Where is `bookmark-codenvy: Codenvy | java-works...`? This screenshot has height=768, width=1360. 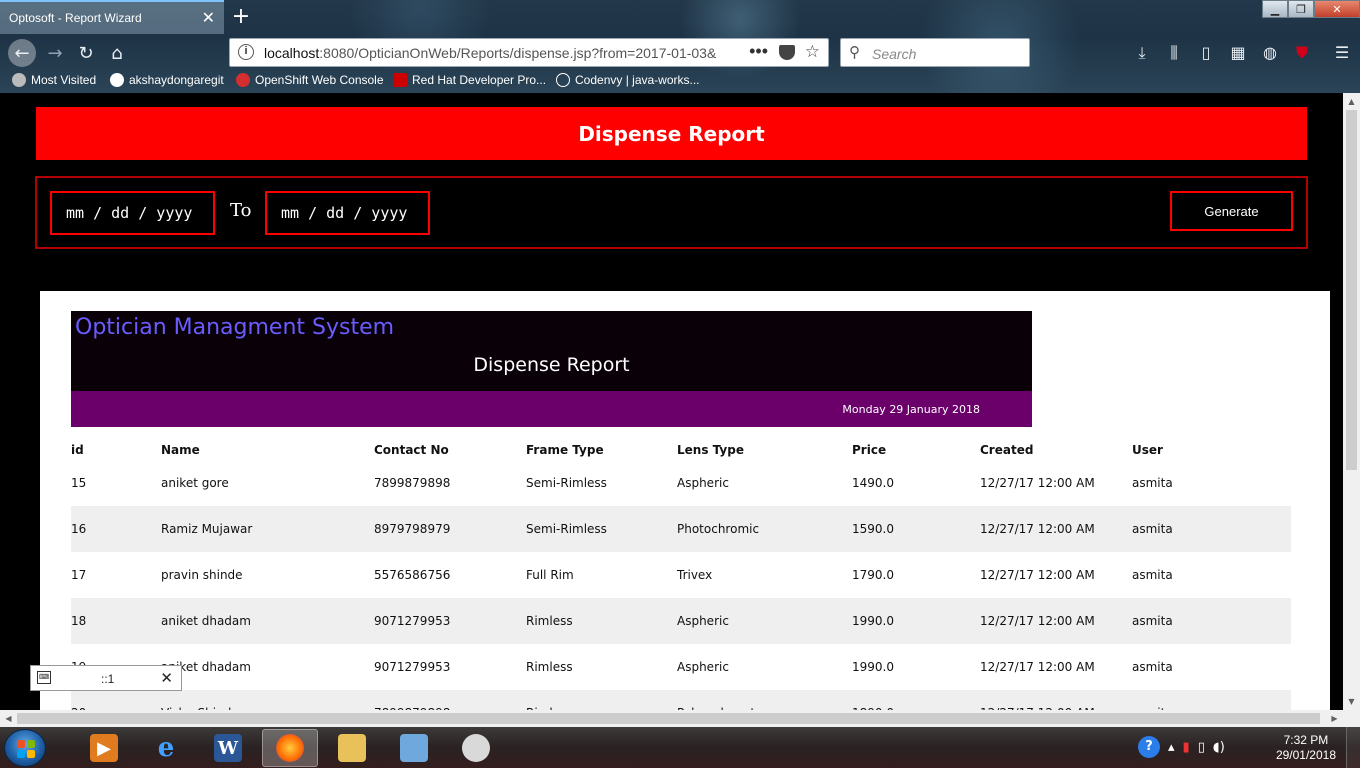 bookmark-codenvy: Codenvy | java-works... is located at coordinates (628, 80).